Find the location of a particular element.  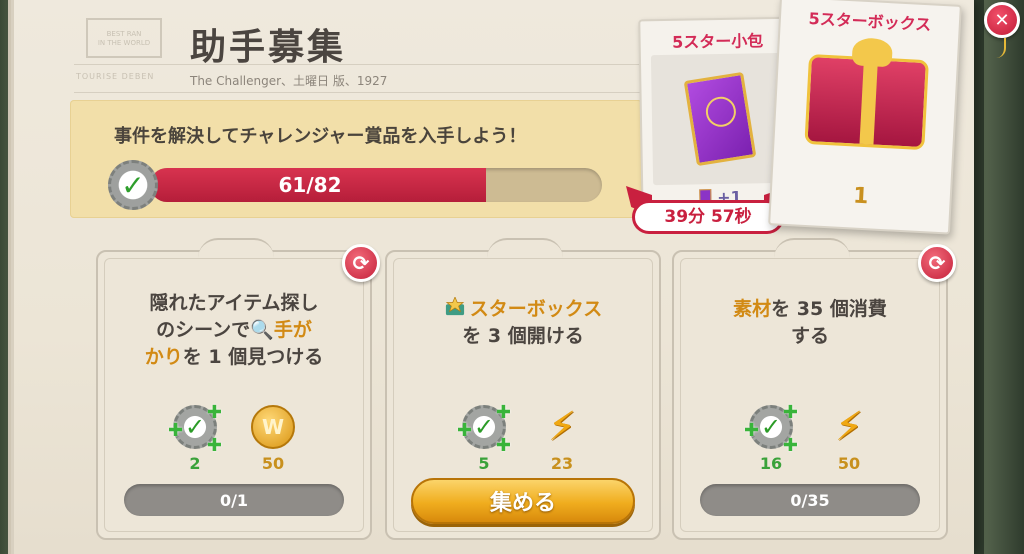

treasure-chest-icon is located at coordinates (866, 102).